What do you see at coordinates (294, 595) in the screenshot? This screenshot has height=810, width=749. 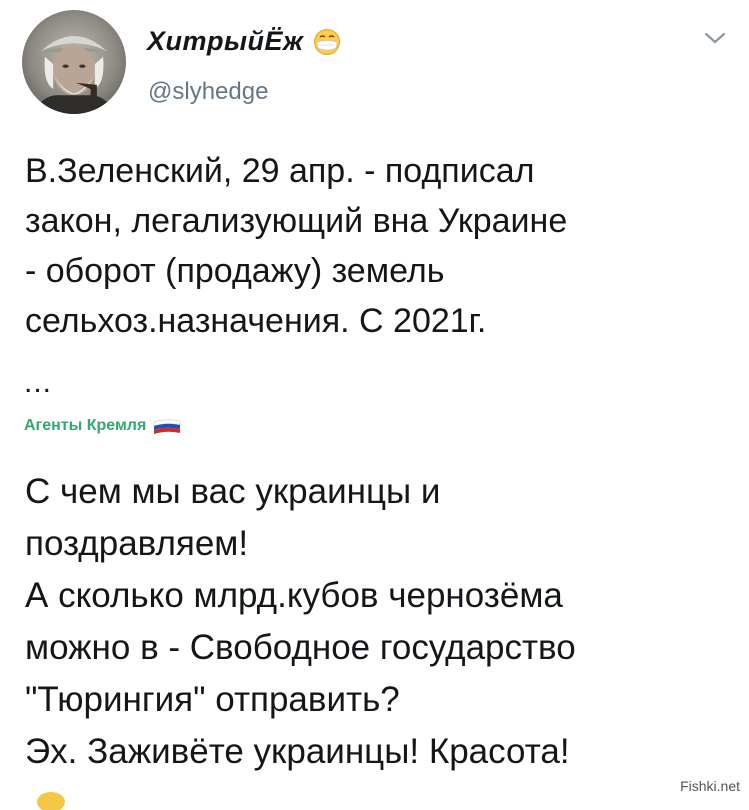 I see `comment-text-line: А сколько млрд.кубов чернозёма` at bounding box center [294, 595].